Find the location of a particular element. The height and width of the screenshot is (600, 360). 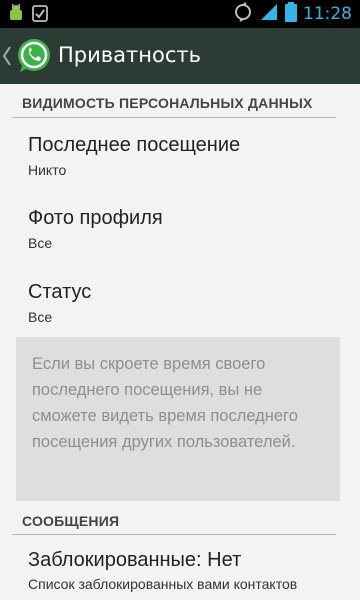

status-bar: 11:28 is located at coordinates (180, 14).